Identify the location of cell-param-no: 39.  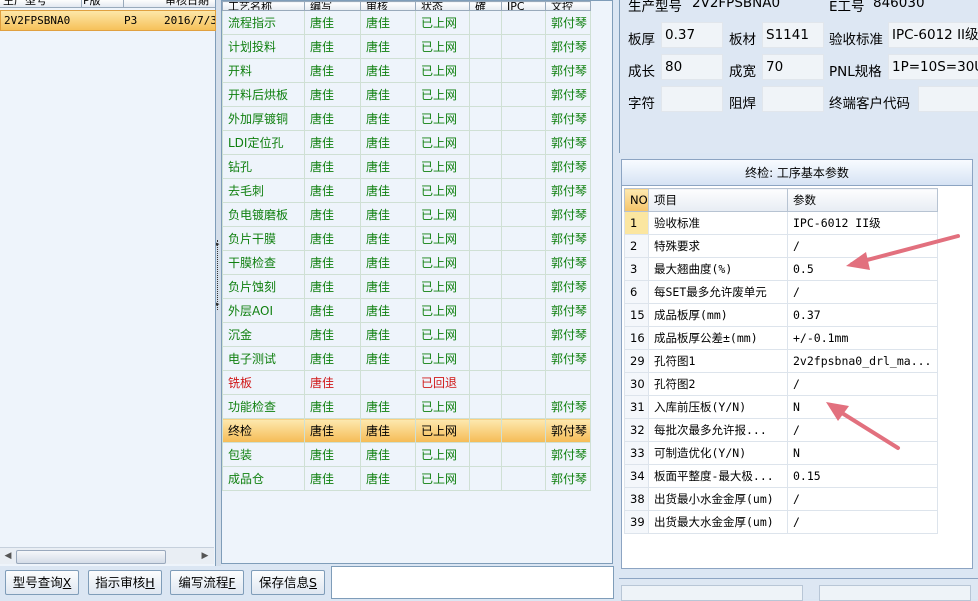
(636, 522).